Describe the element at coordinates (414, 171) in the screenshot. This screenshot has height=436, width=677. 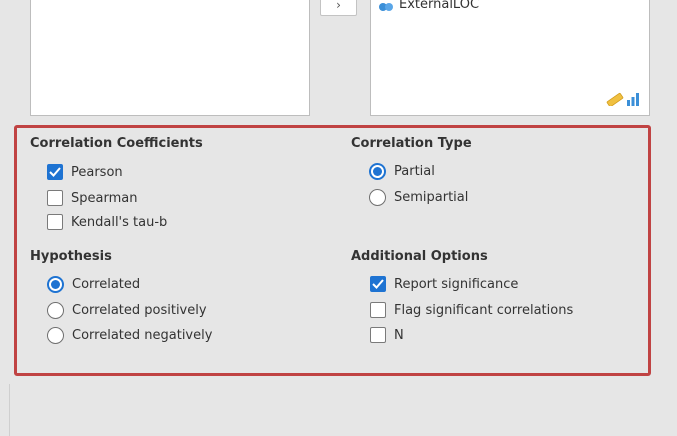
I see `partial-label: Partial` at that location.